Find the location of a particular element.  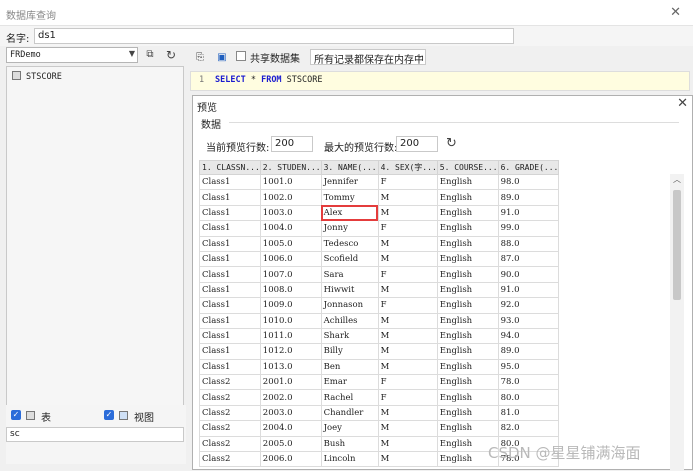

table-cell: Shark is located at coordinates (349, 336).